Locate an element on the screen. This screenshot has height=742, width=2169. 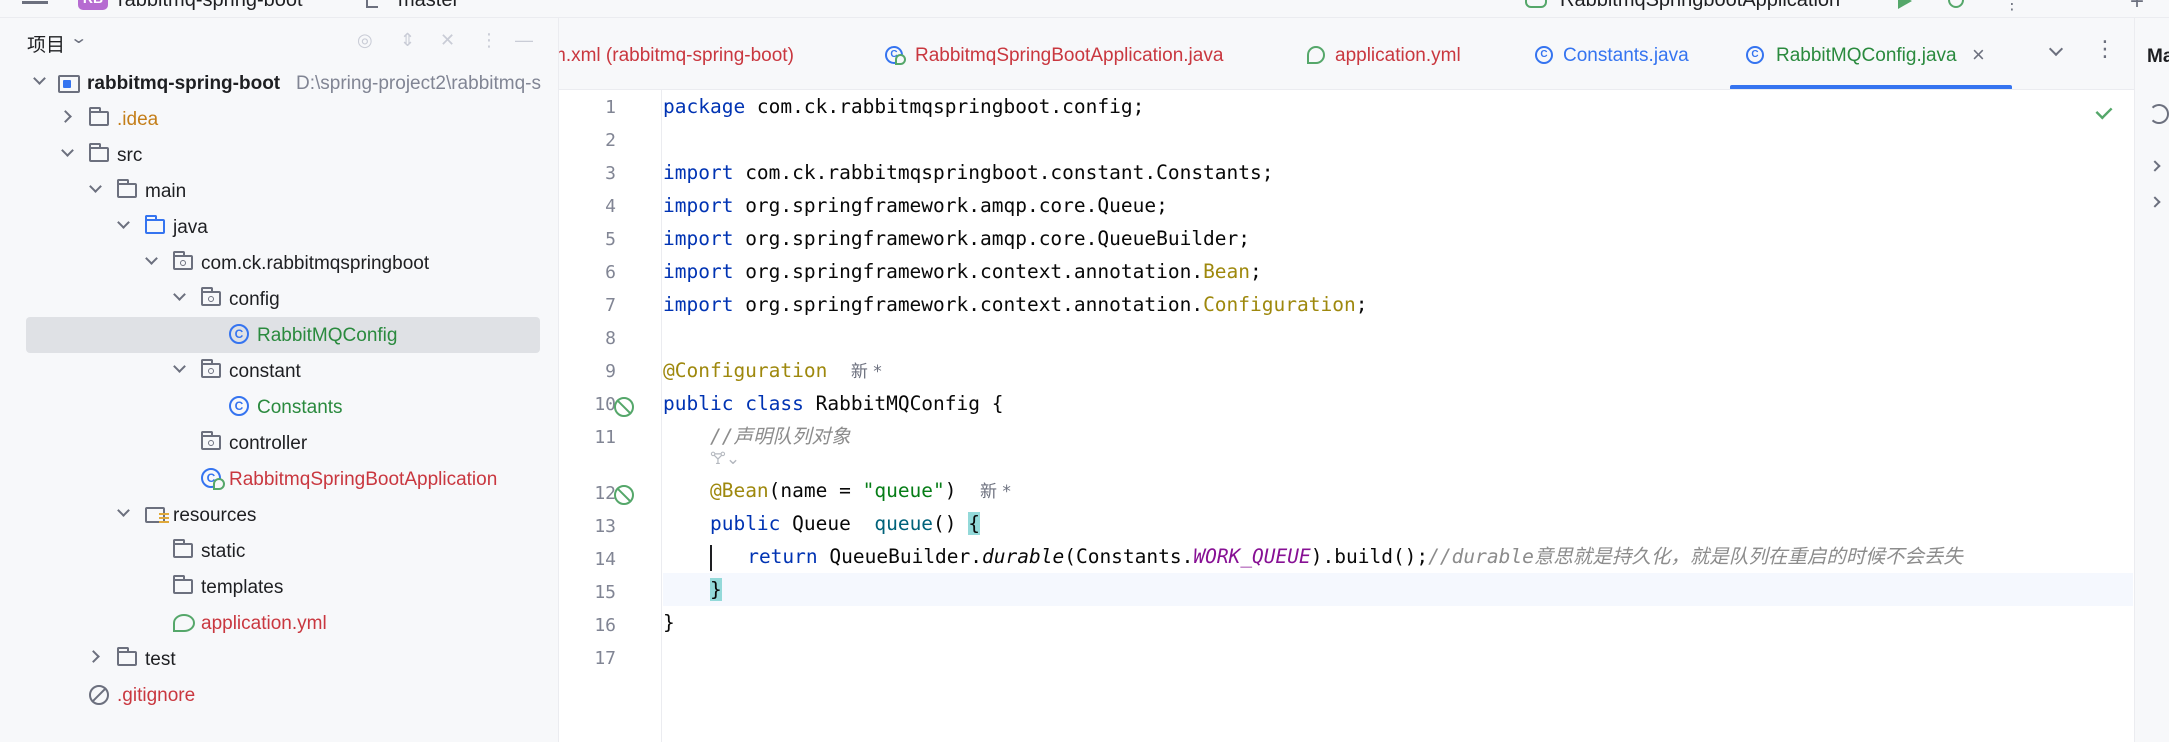
tab-constants: C Constants.java is located at coordinates (1619, 53).